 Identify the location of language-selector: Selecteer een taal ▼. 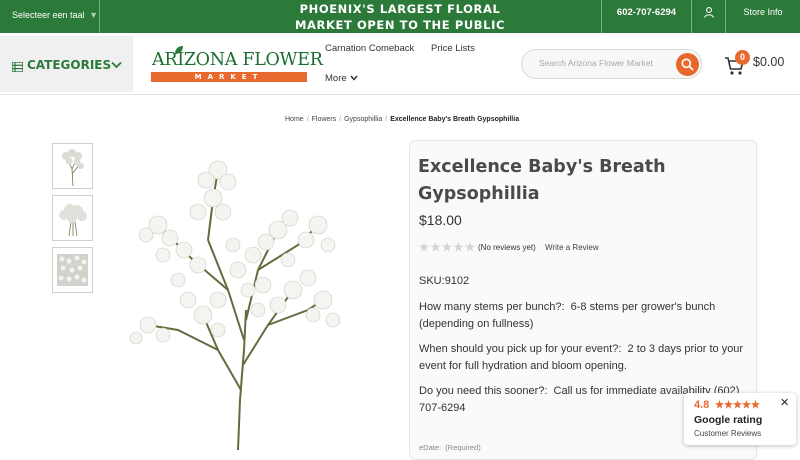
(50, 16).